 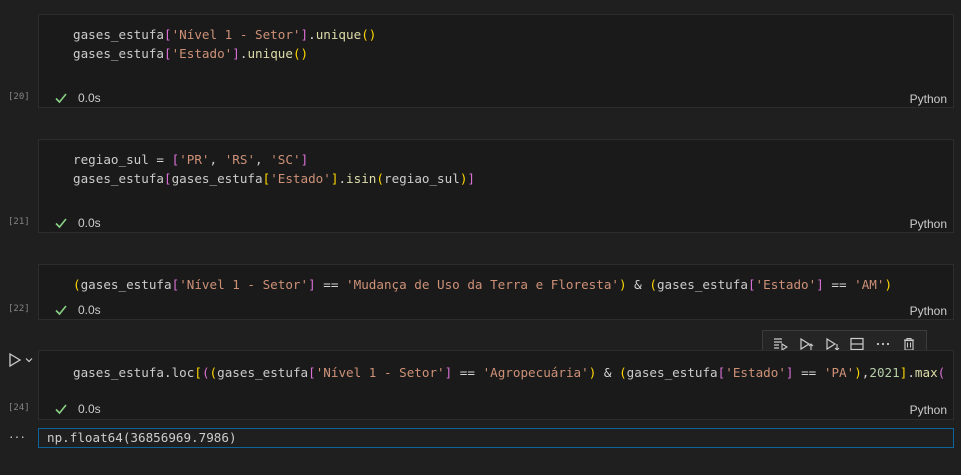 What do you see at coordinates (217, 159) in the screenshot?
I see `code-token: ,` at bounding box center [217, 159].